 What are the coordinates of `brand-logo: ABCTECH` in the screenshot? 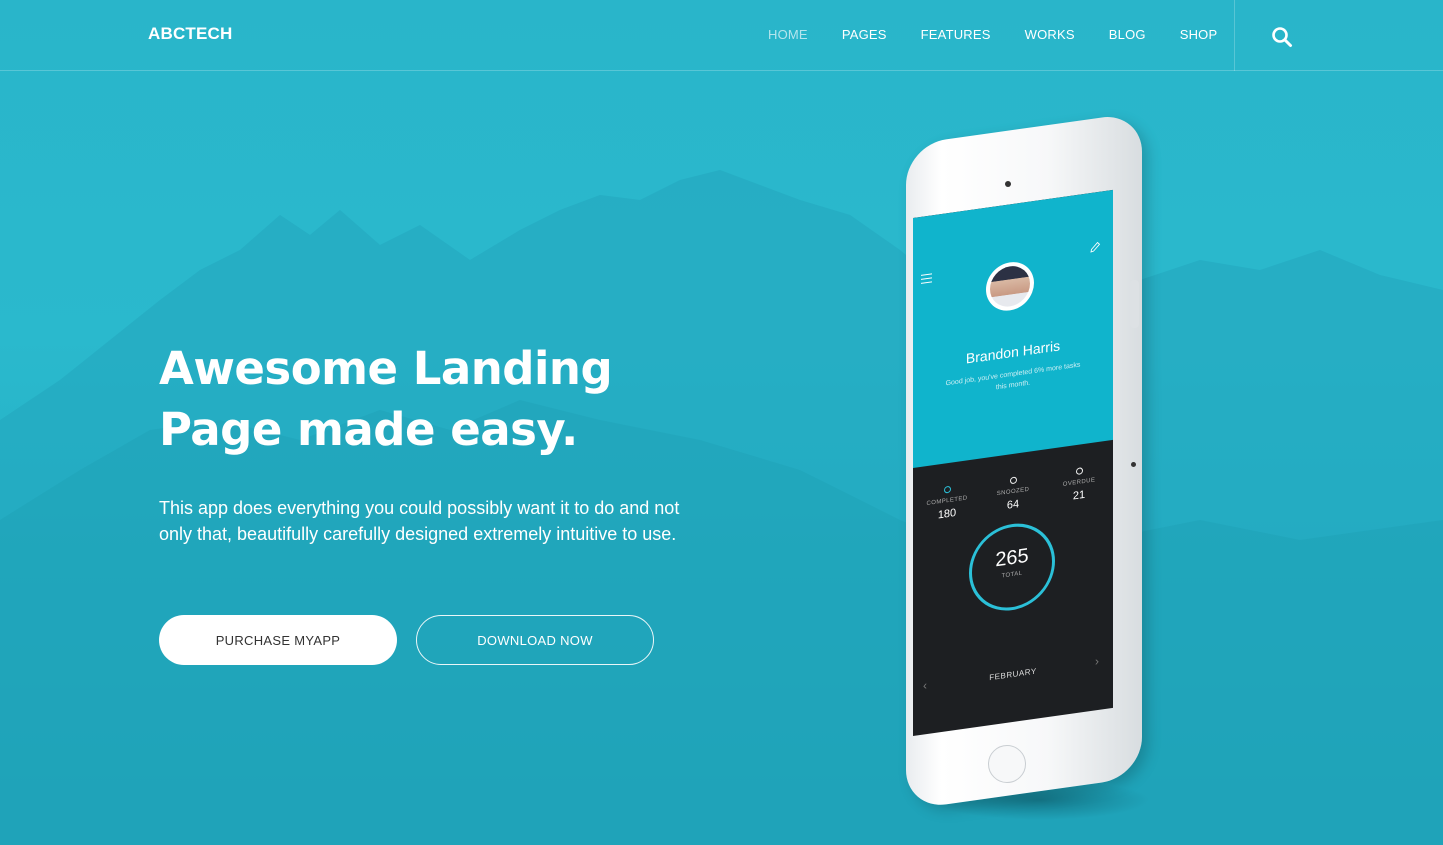 It's located at (190, 34).